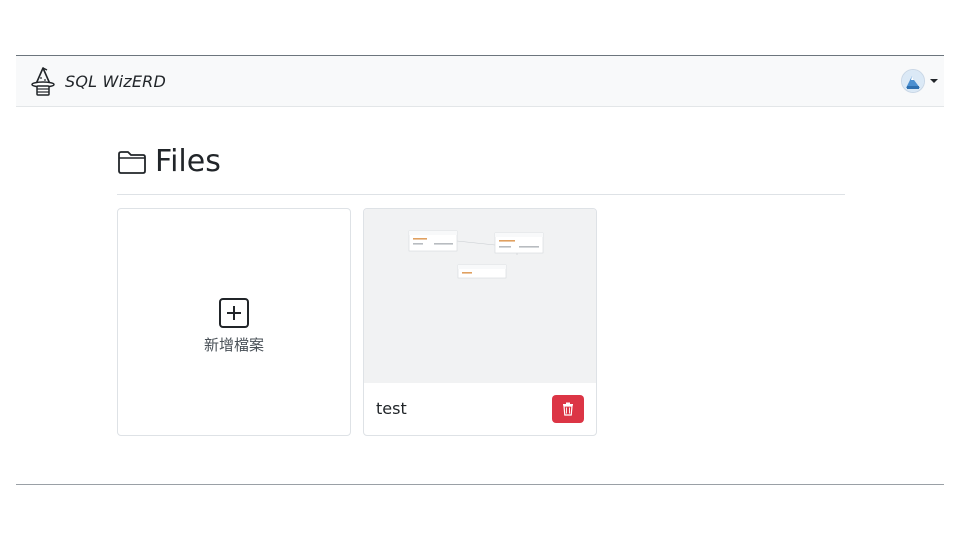 The image size is (960, 540). Describe the element at coordinates (934, 81) in the screenshot. I see `caret-down-icon` at that location.